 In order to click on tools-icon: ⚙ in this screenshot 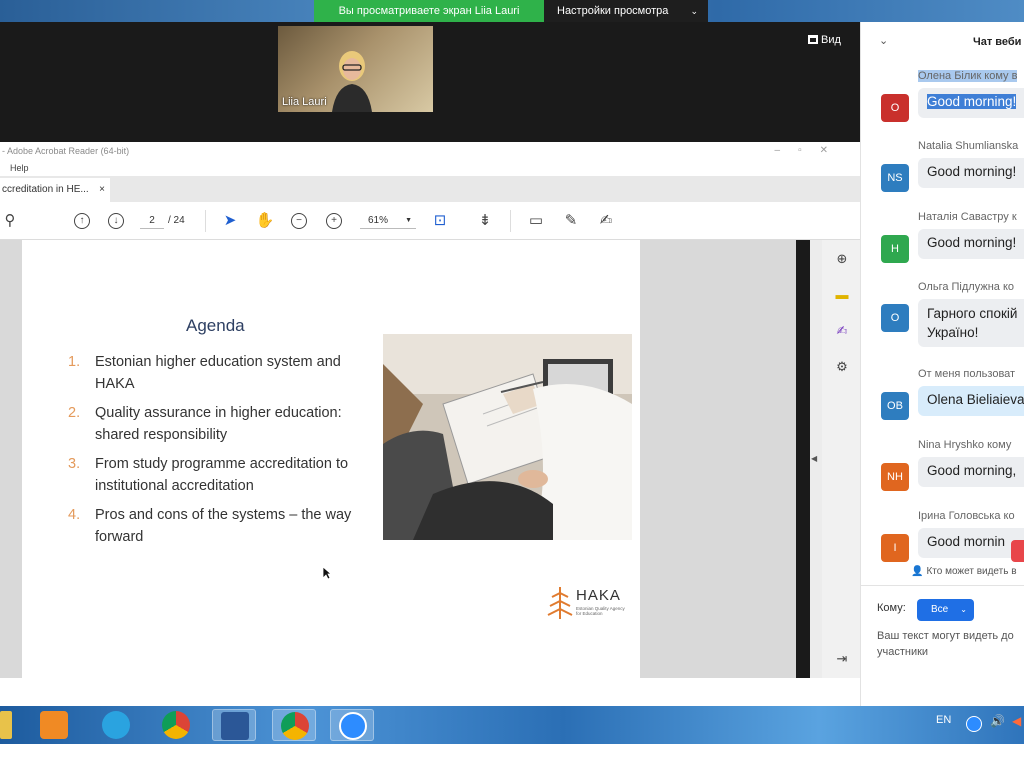, I will do `click(842, 367)`.